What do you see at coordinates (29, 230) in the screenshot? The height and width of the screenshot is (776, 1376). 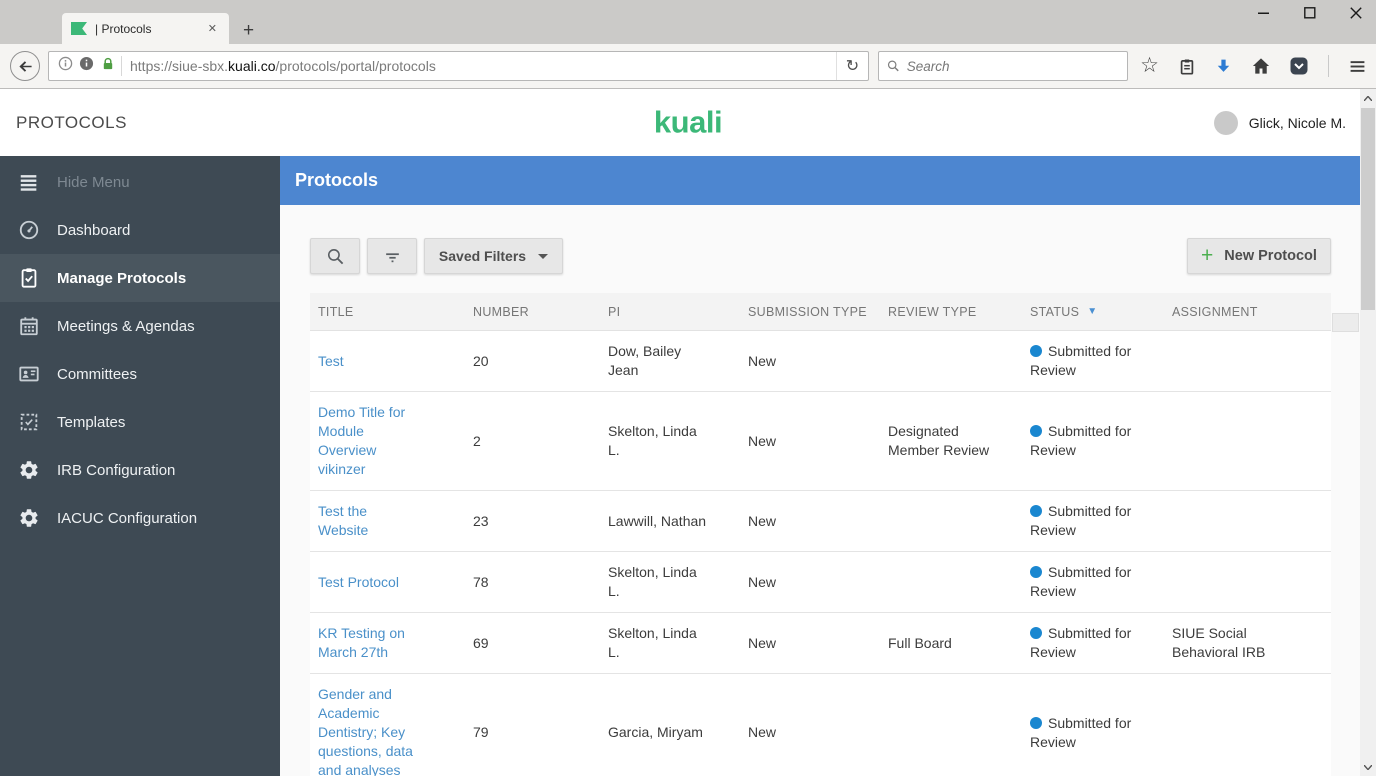 I see `gauge-icon` at bounding box center [29, 230].